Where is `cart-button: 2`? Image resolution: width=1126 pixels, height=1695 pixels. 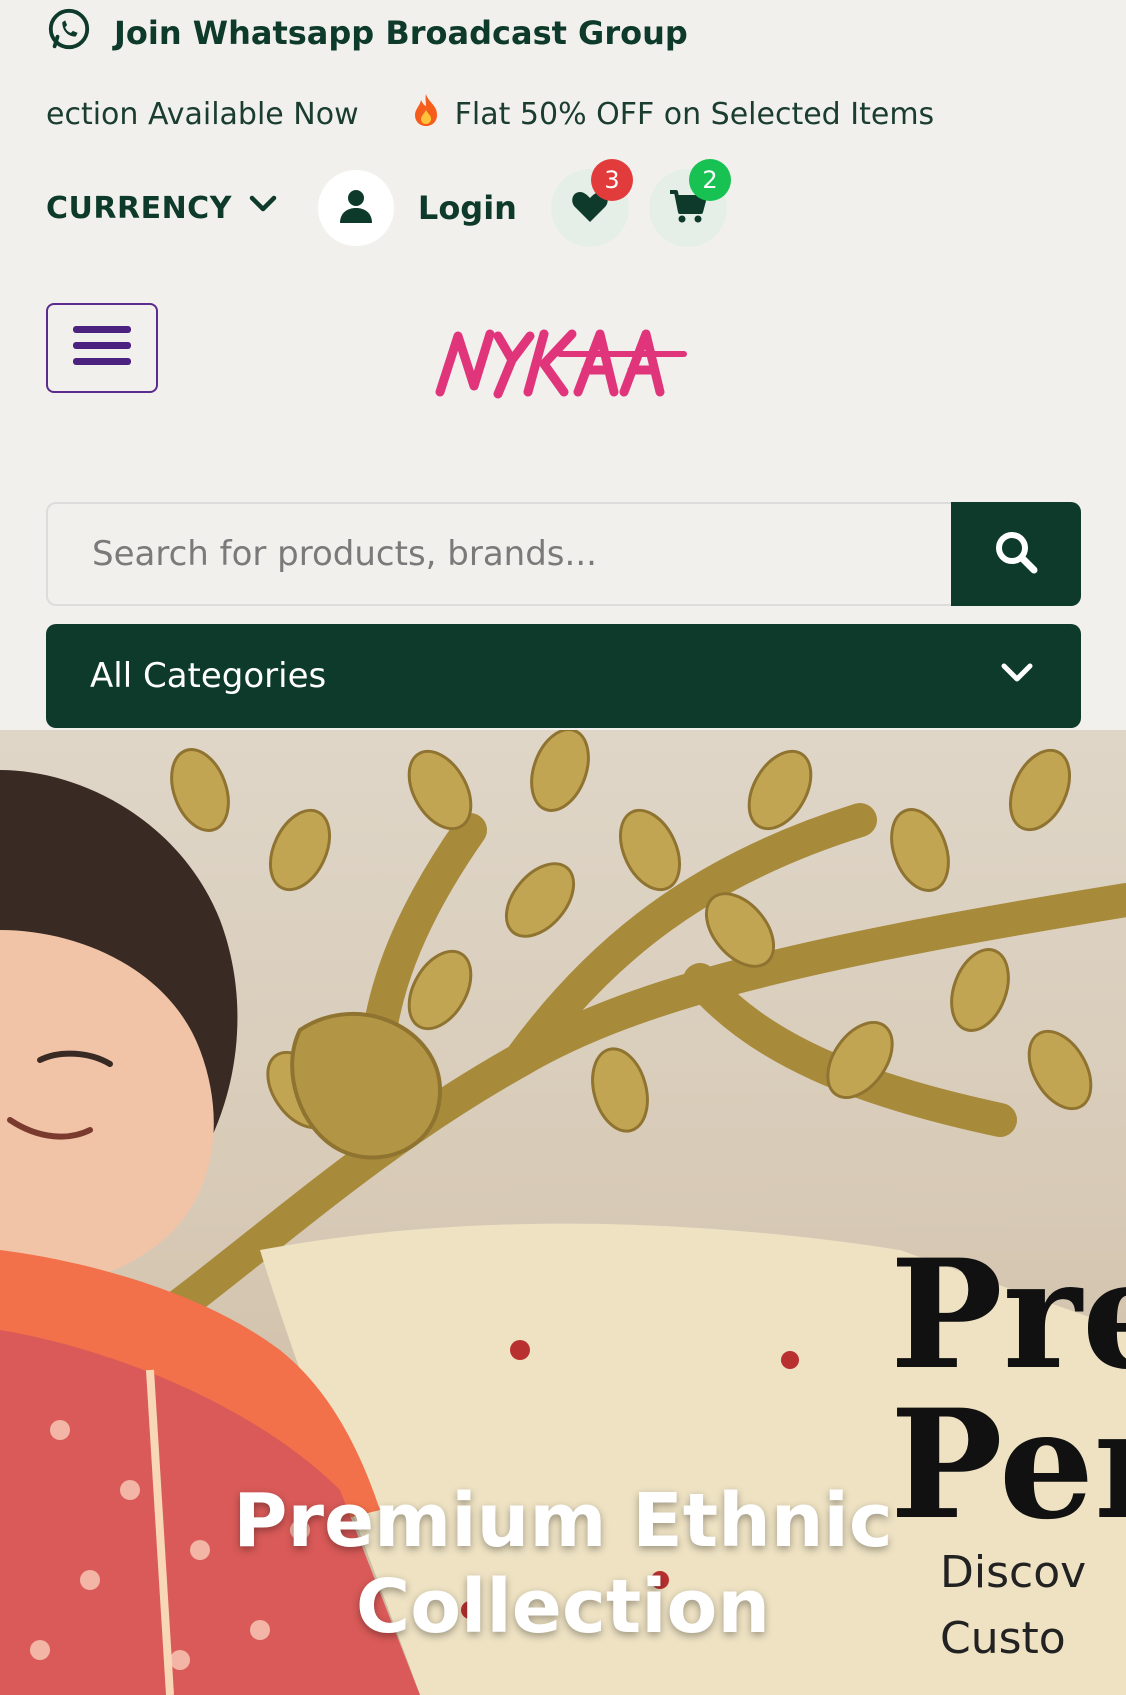
cart-button: 2 is located at coordinates (689, 203).